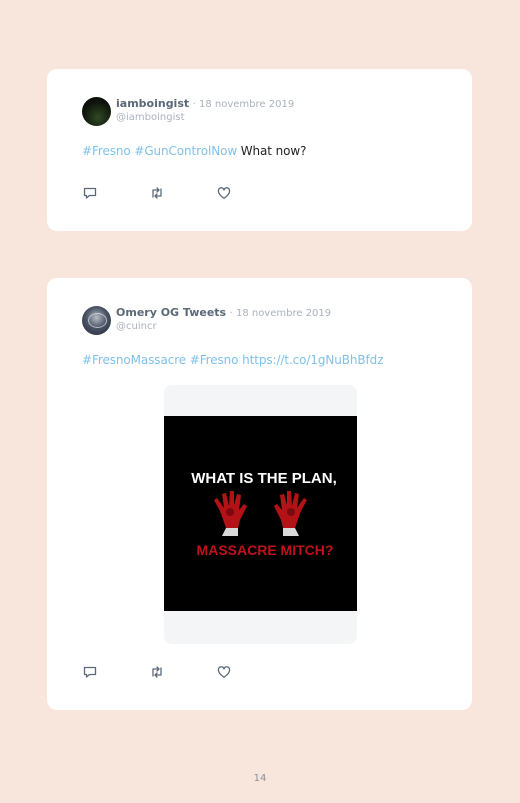  Describe the element at coordinates (265, 550) in the screenshot. I see `media-subline: MASSACRE MITCH?` at that location.